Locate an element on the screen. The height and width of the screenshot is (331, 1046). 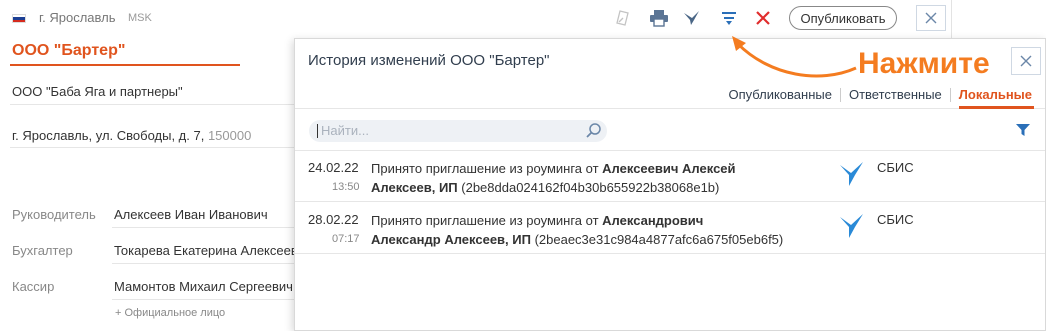
history-tabs: Опубликованные Ответственные Локальные is located at coordinates (876, 94).